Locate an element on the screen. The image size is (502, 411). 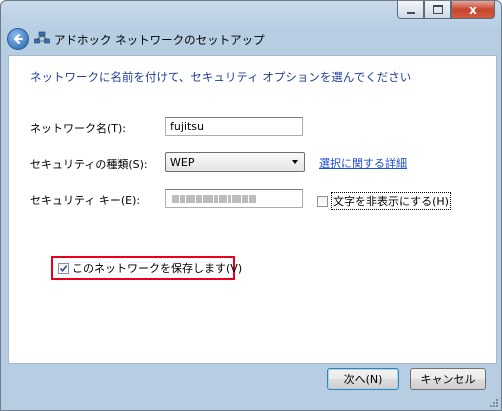
navigation-bar: アドホック ネットワークのセットアップ is located at coordinates (251, 38).